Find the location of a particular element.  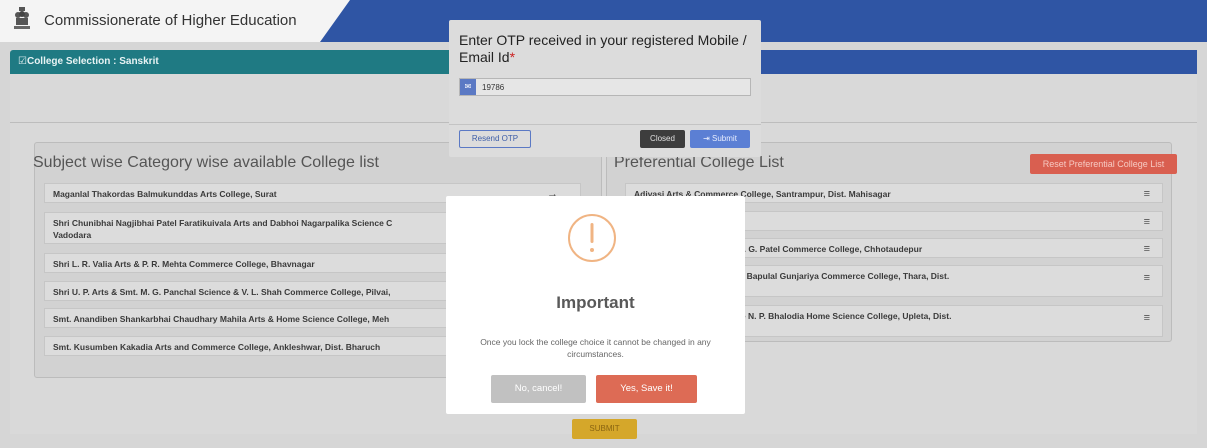

submit-button: SUBMIT is located at coordinates (604, 429).